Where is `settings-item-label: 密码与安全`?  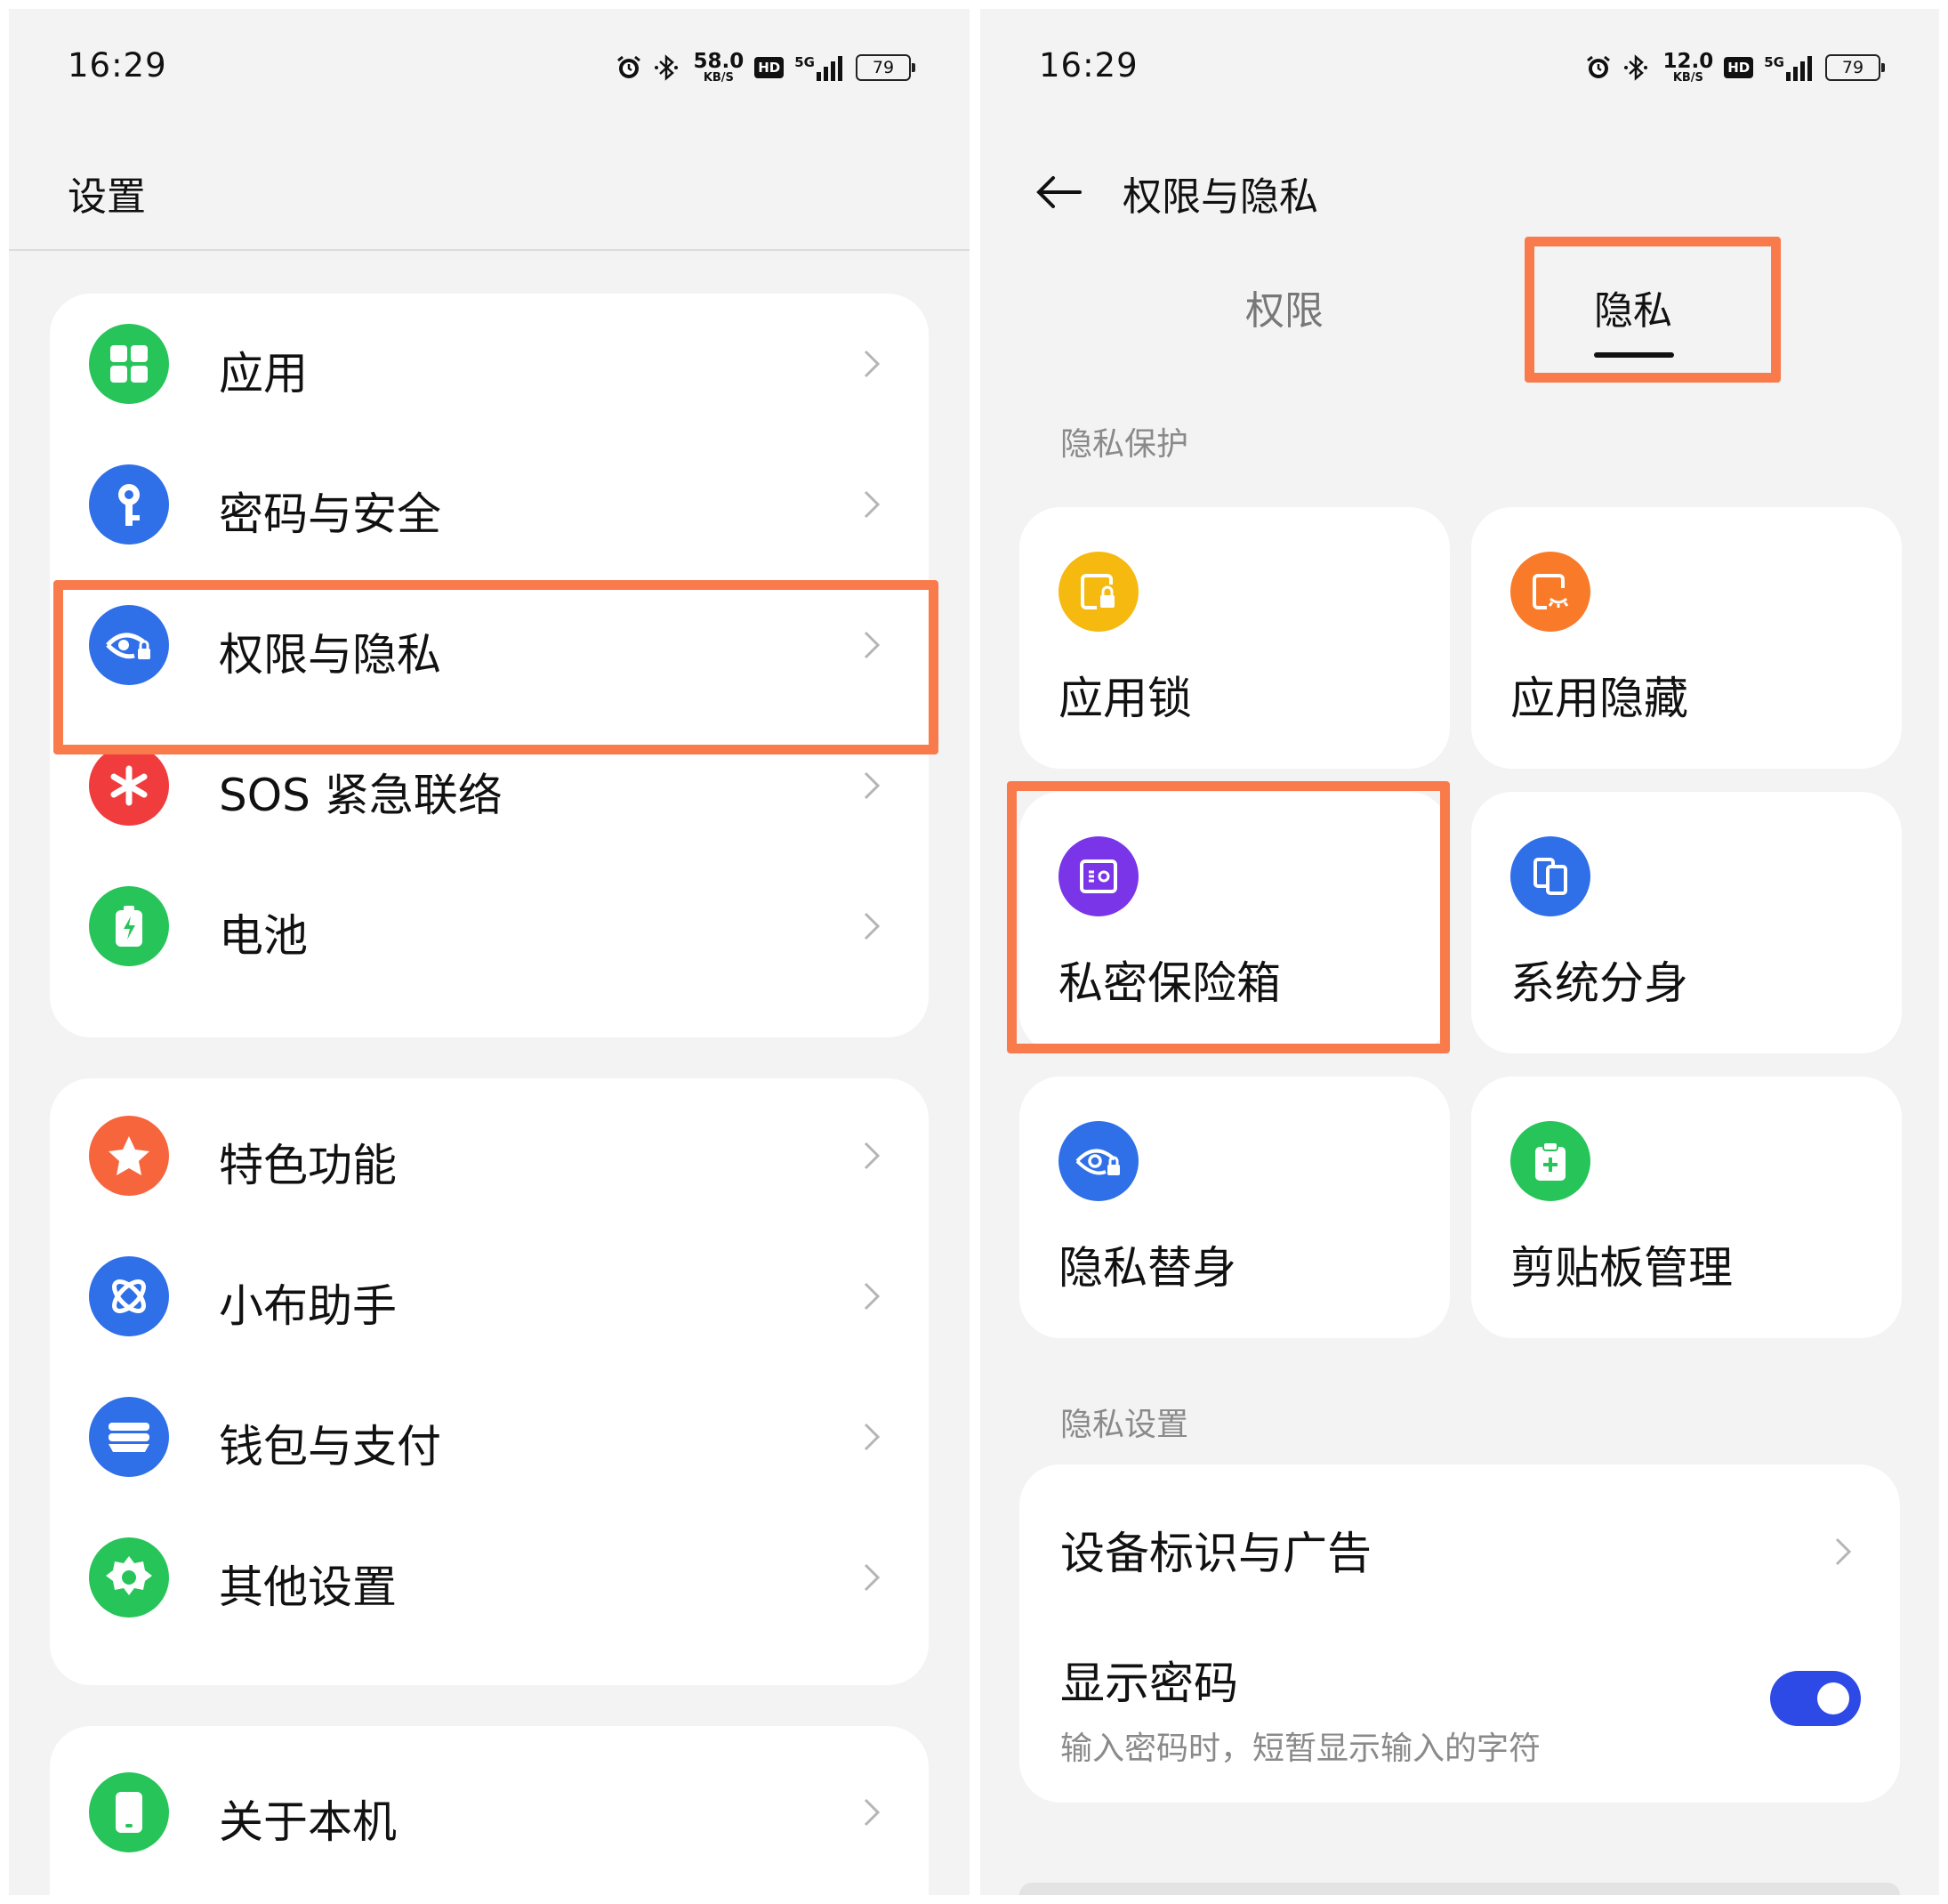
settings-item-label: 密码与安全 is located at coordinates (330, 514).